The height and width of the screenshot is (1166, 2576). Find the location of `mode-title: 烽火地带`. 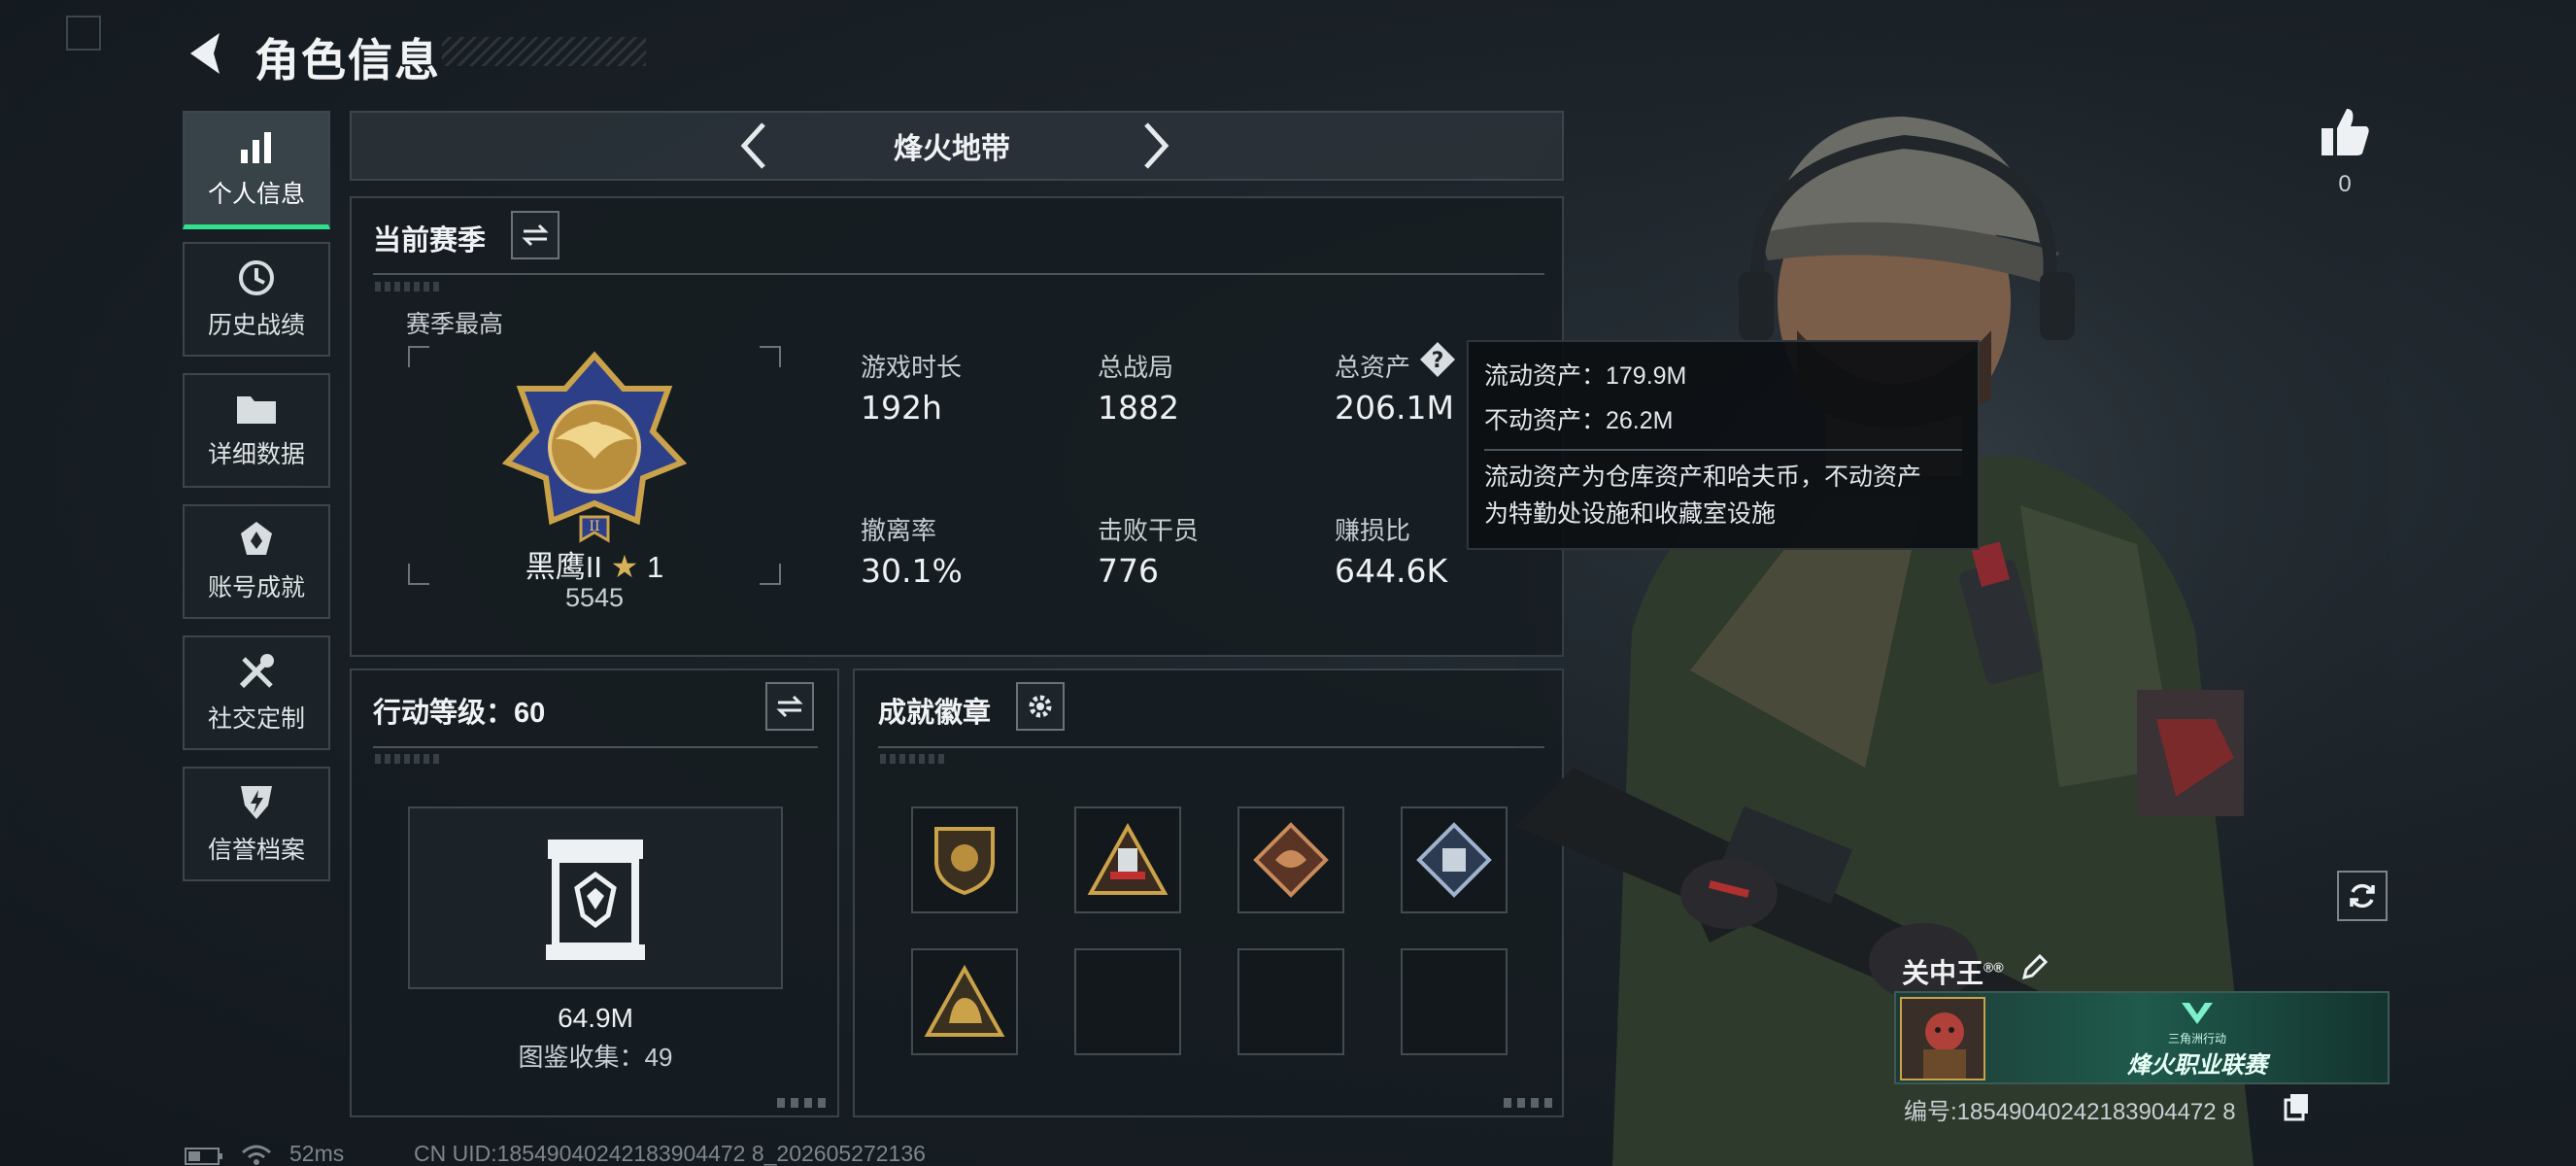

mode-title: 烽火地带 is located at coordinates (952, 149).